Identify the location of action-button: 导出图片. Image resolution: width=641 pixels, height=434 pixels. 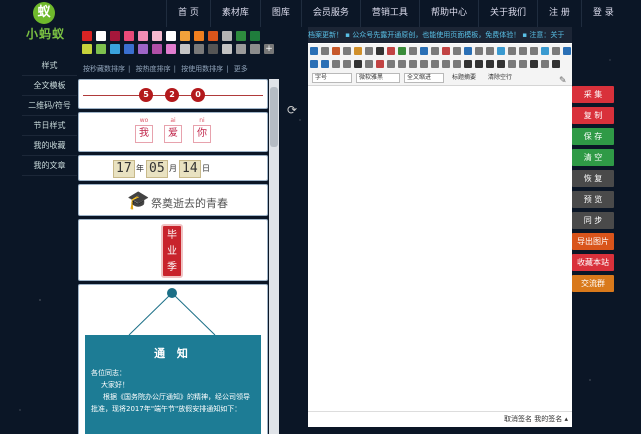
(593, 241).